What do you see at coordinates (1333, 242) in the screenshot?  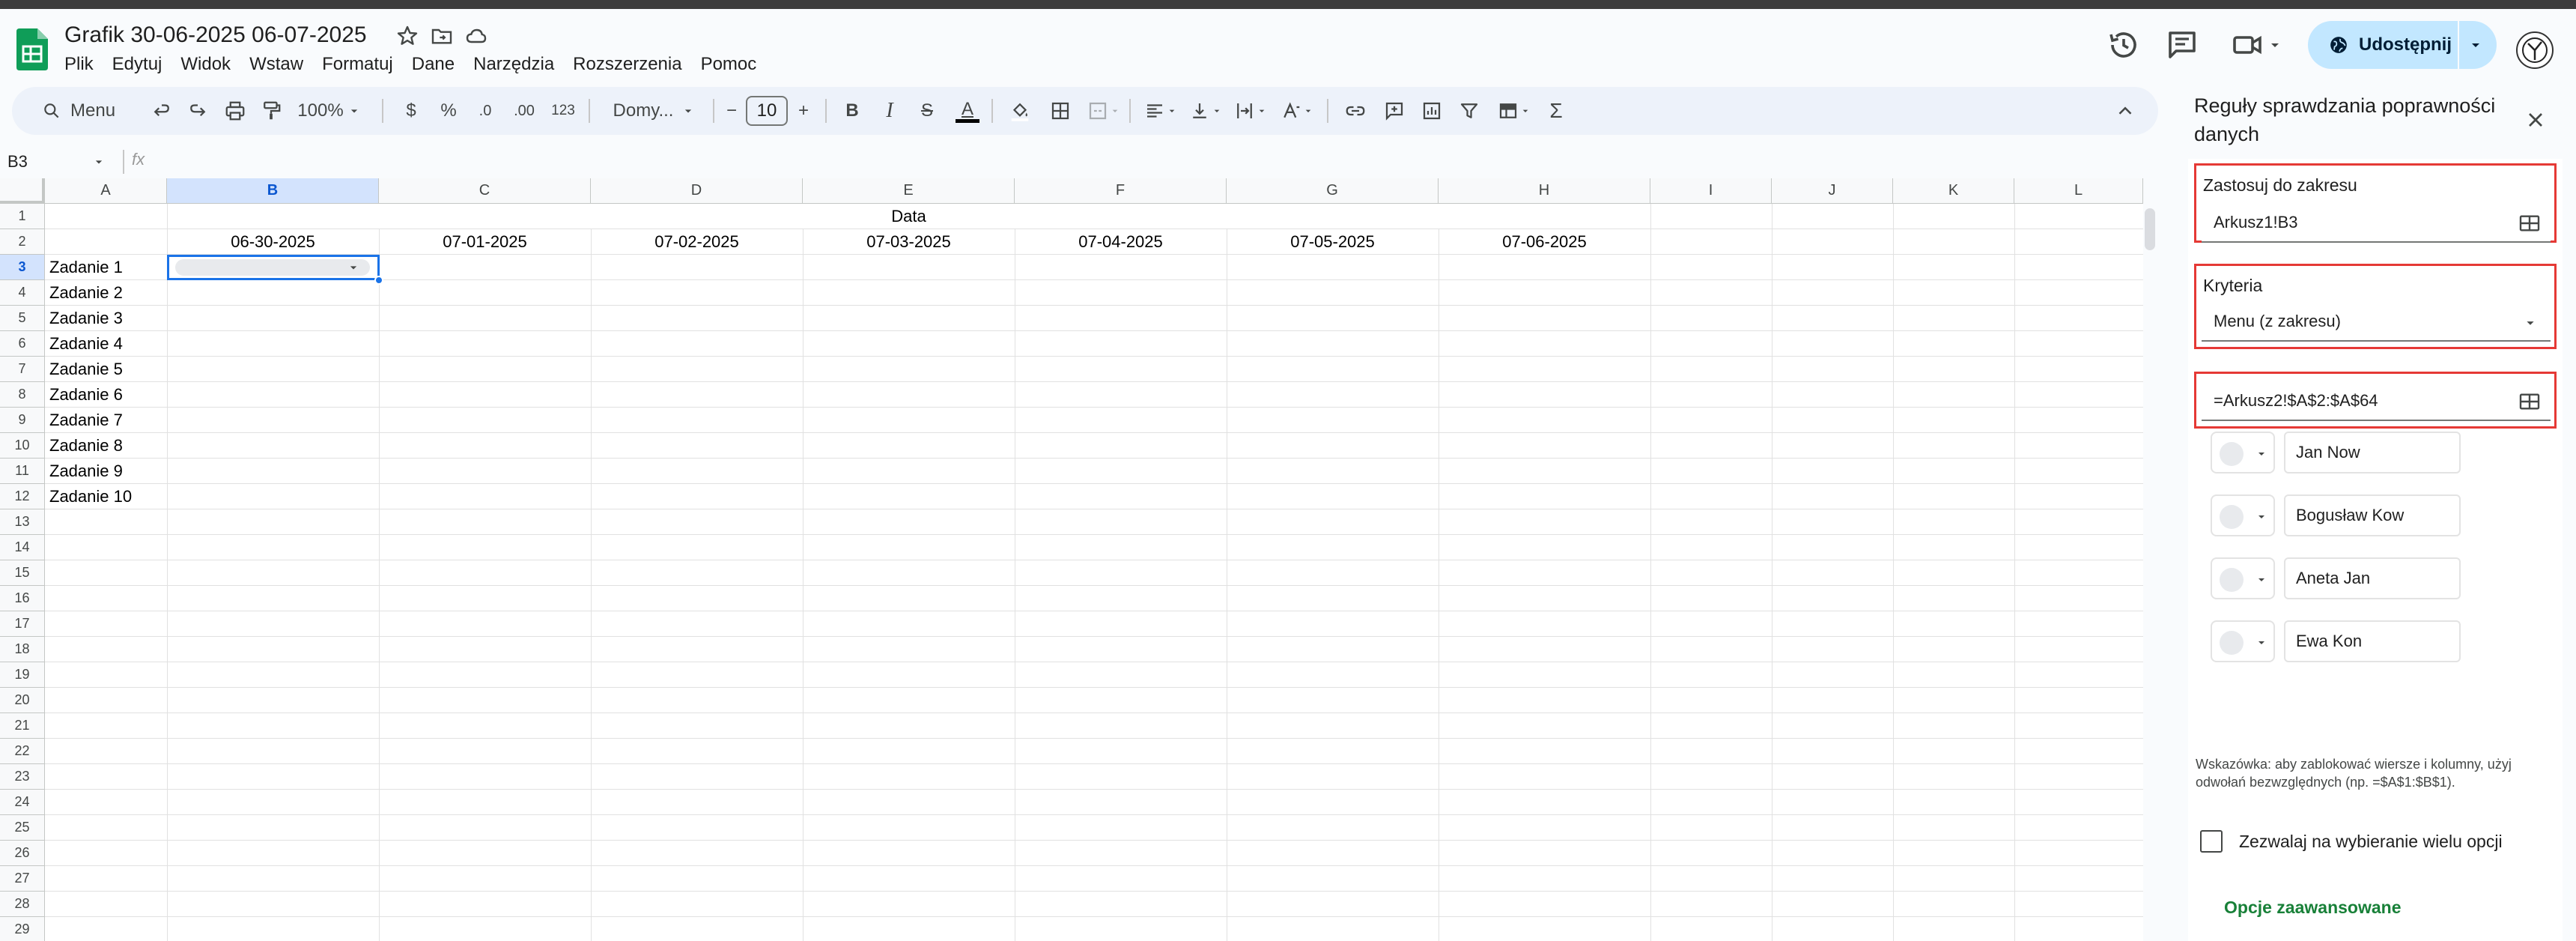 I see `date-cell: 07-05-2025` at bounding box center [1333, 242].